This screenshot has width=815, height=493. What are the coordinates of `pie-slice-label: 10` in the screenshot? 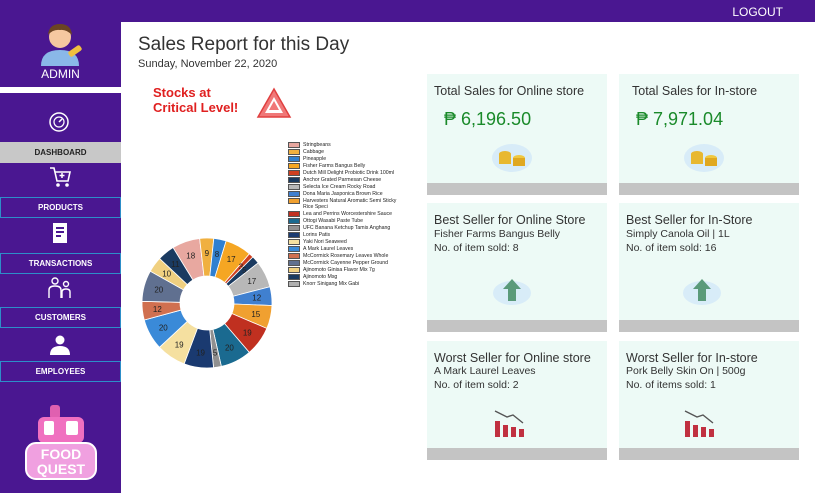 It's located at (166, 273).